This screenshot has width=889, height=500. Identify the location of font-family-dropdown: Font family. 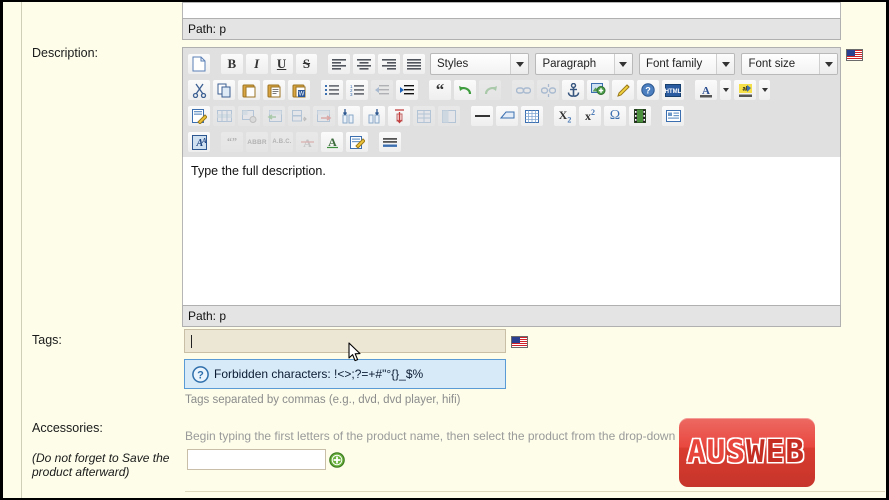
(687, 64).